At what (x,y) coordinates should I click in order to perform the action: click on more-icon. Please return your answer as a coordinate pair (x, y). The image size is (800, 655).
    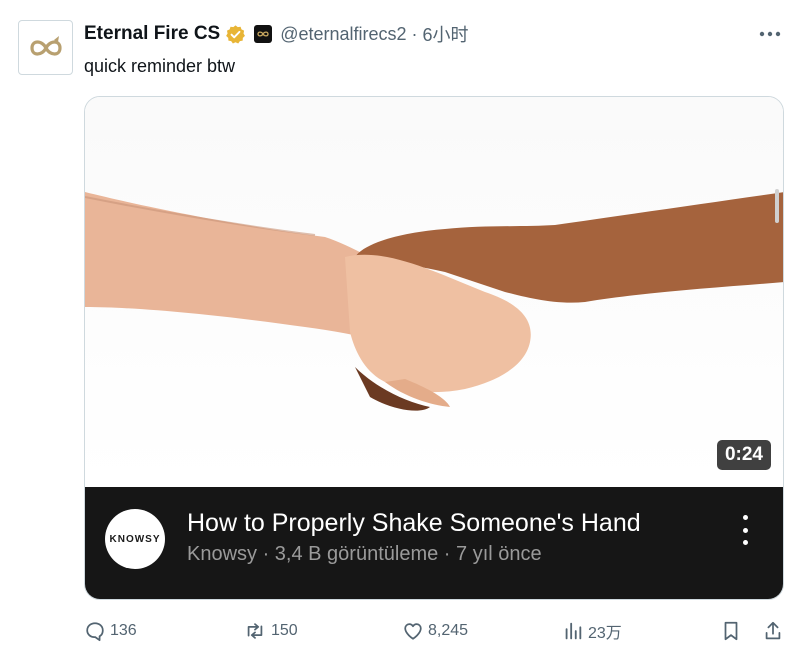
    Looking at the image, I should click on (770, 34).